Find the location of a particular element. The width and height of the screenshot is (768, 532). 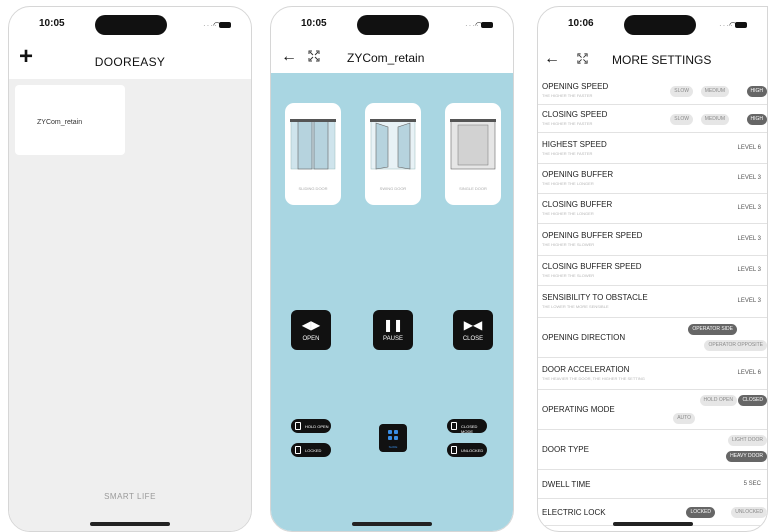

hold-open-button: HOLD OPEN is located at coordinates (311, 426).